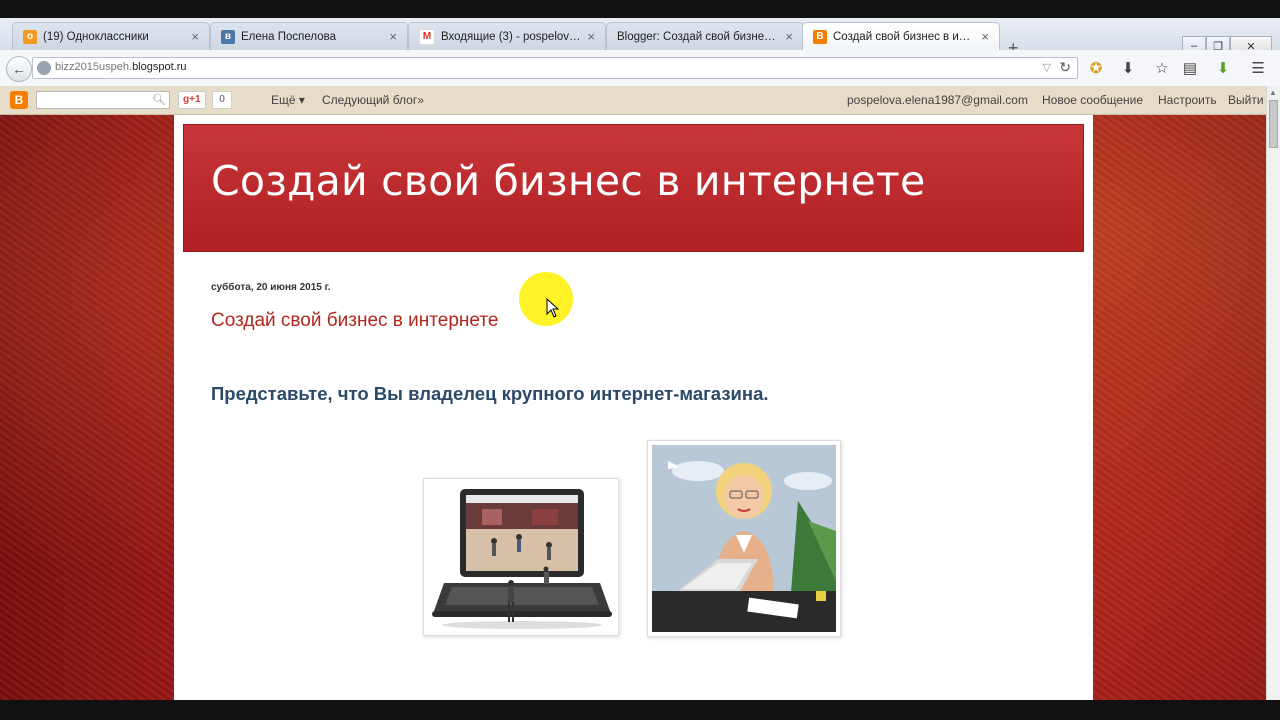 Image resolution: width=1280 pixels, height=720 pixels. Describe the element at coordinates (192, 100) in the screenshot. I see `gplus-button: g+1` at that location.